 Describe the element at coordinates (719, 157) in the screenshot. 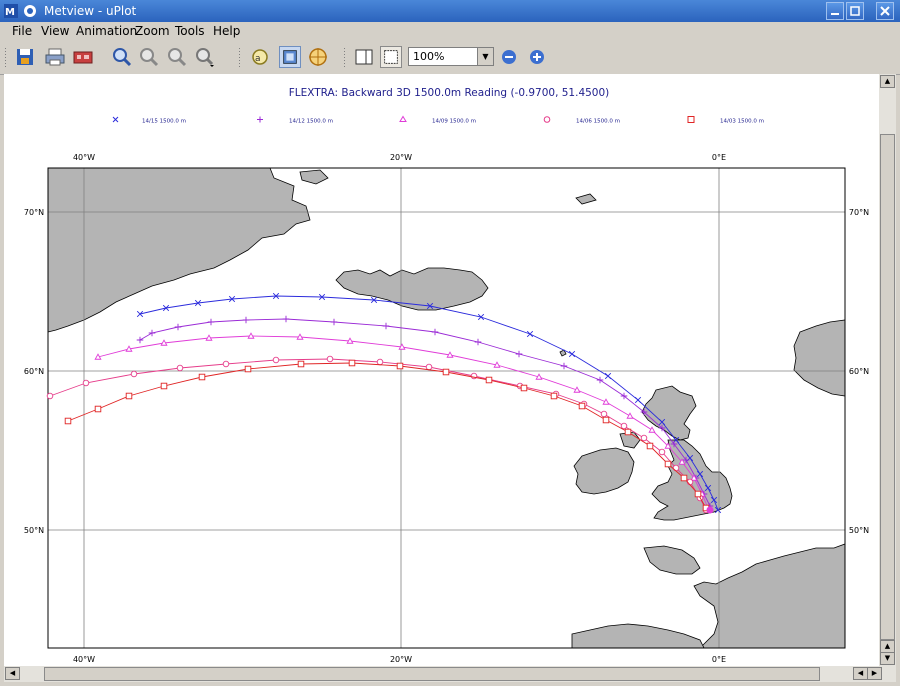

I see `lon-label-top-0e: 0°E` at that location.